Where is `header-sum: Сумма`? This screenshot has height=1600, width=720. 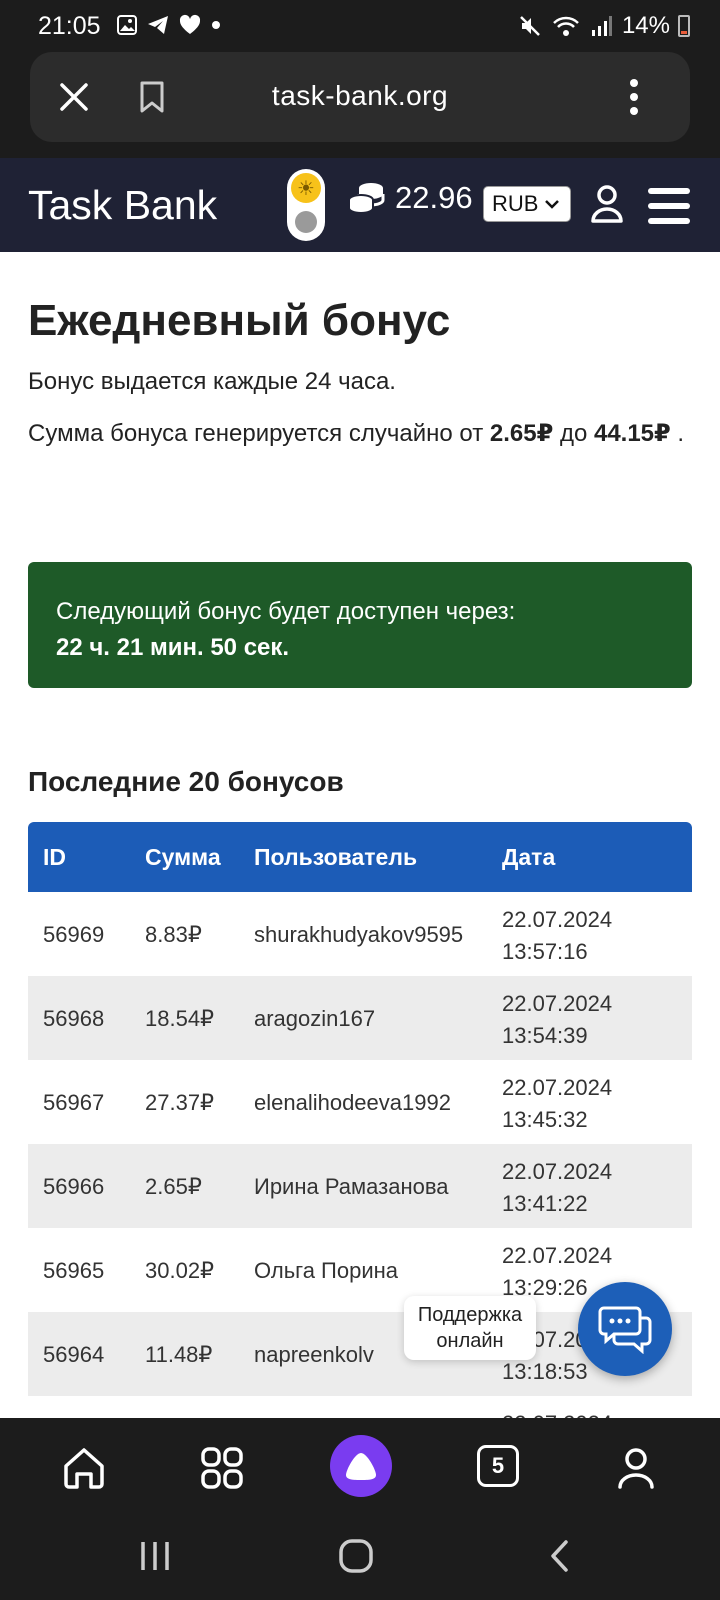 header-sum: Сумма is located at coordinates (183, 857).